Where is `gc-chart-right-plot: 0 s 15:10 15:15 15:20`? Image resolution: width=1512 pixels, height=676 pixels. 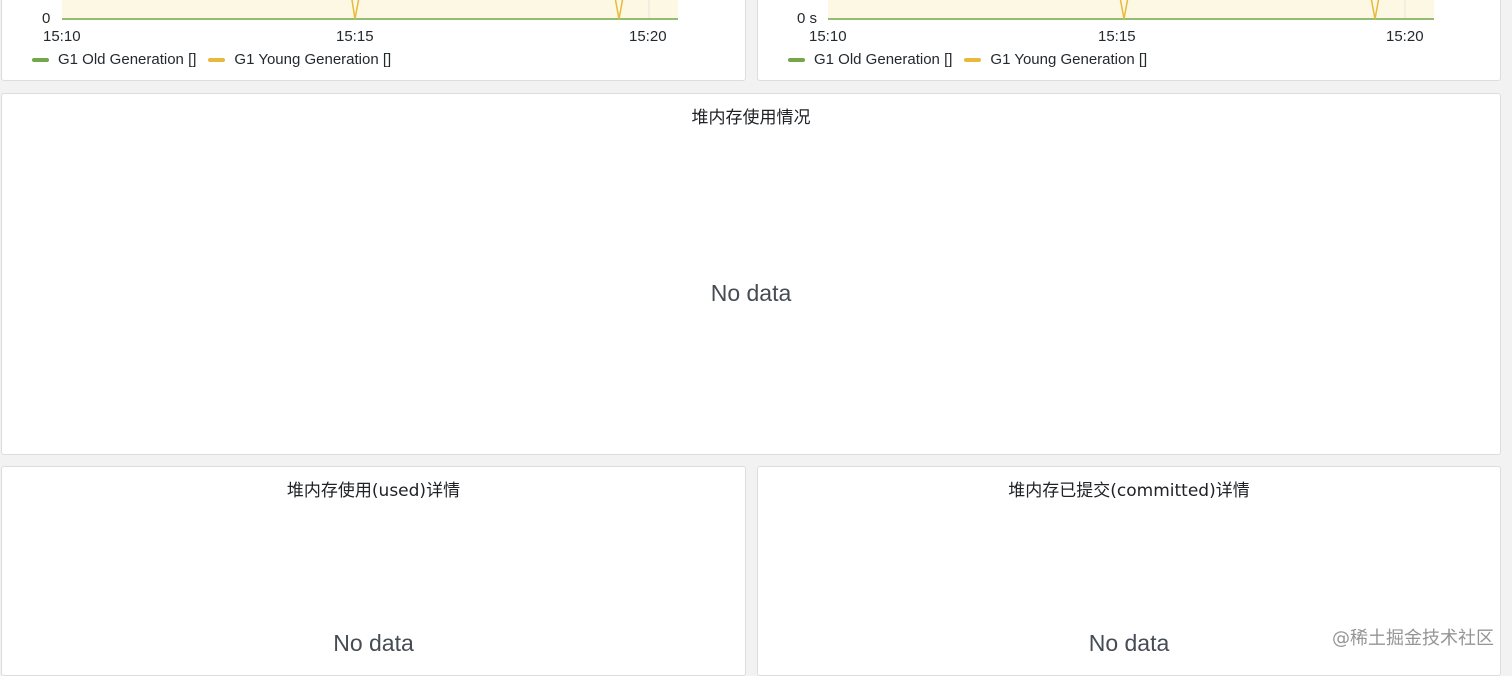
gc-chart-right-plot: 0 s 15:10 15:15 15:20 is located at coordinates (1129, 40).